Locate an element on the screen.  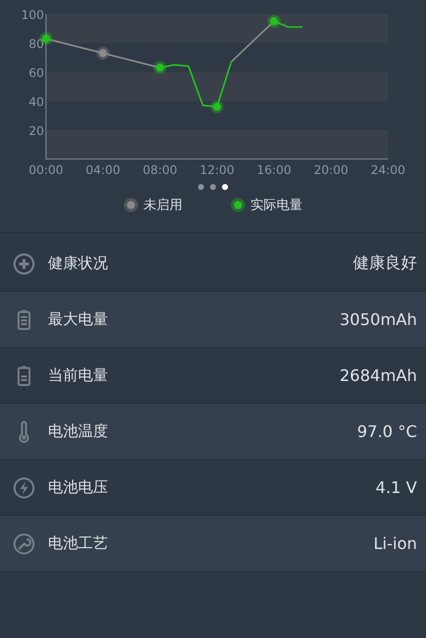
x-tick-label: 20:00 is located at coordinates (331, 170).